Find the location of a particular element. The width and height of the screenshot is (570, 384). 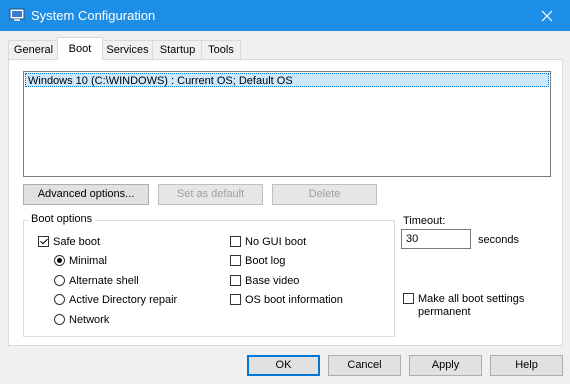

minimal-label: Minimal is located at coordinates (88, 261).